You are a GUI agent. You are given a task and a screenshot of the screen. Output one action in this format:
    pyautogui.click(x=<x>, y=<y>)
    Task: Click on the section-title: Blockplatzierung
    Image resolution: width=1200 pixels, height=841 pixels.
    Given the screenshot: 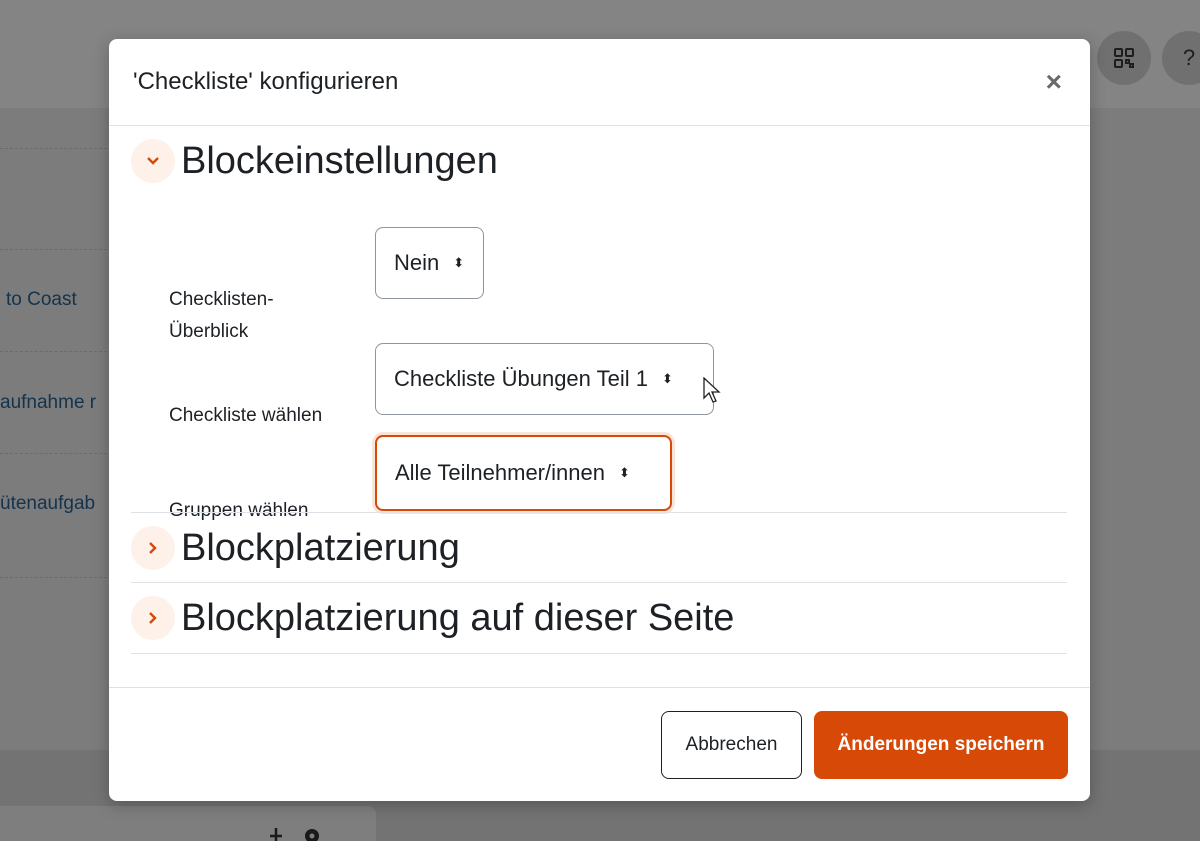 What is the action you would take?
    pyautogui.click(x=320, y=547)
    